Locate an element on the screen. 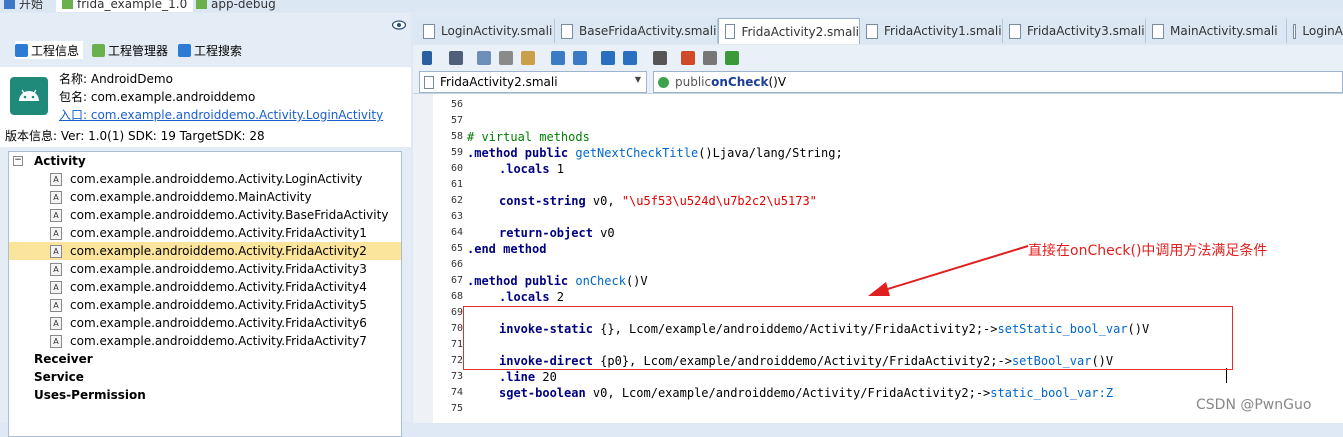 The height and width of the screenshot is (437, 1343). back-arrow-icon is located at coordinates (608, 58).